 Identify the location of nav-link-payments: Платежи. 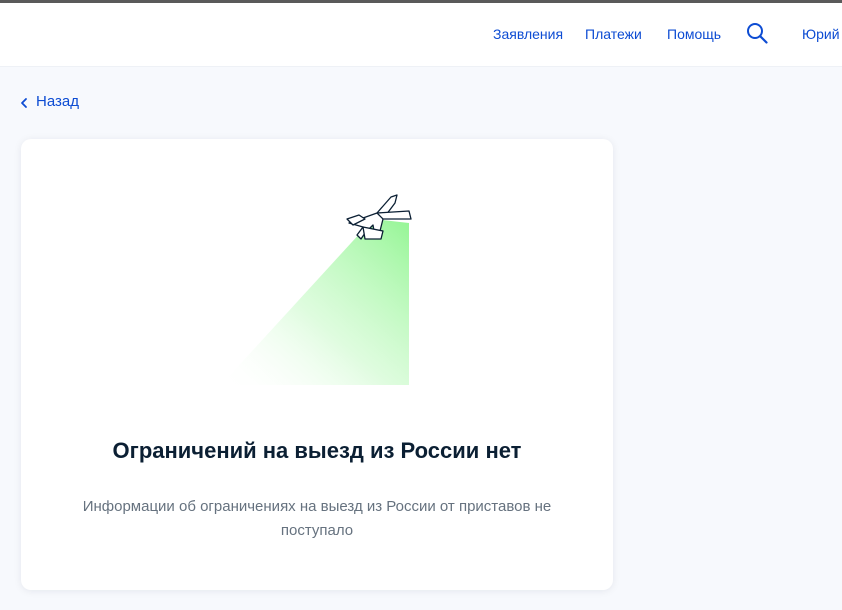
(613, 34).